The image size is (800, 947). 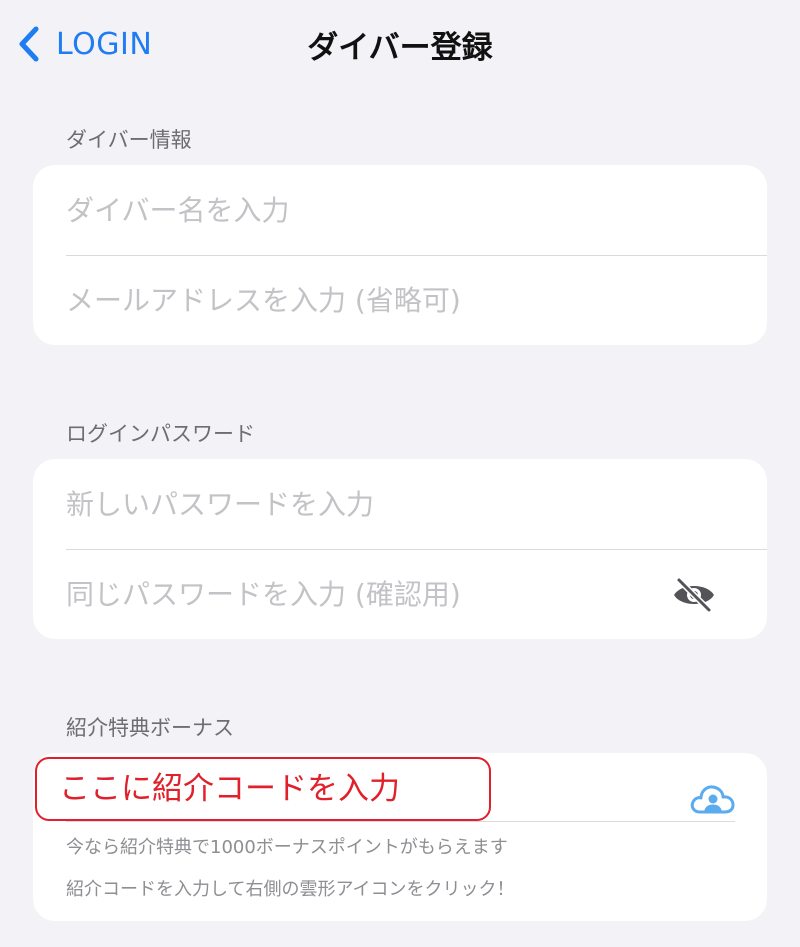 I want to click on toggle-password-visibility-button, so click(x=694, y=595).